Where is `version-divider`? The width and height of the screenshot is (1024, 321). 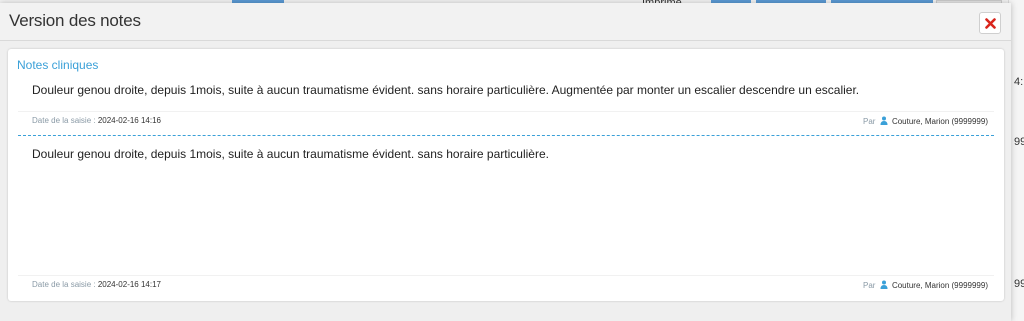 version-divider is located at coordinates (506, 135).